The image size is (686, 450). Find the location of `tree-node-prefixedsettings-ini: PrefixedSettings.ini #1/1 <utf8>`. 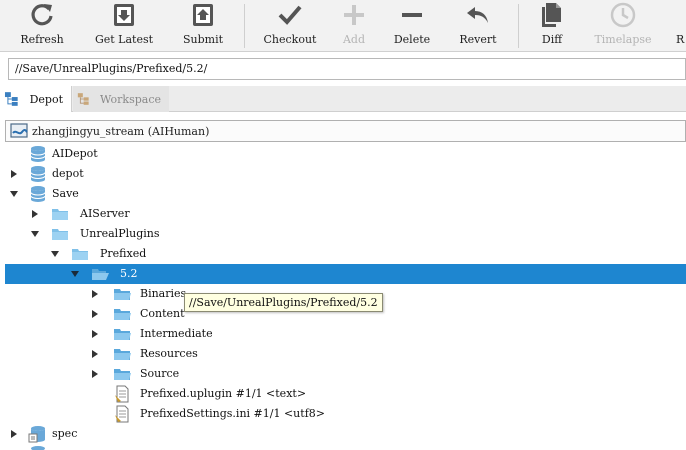

tree-node-prefixedsettings-ini: PrefixedSettings.ini #1/1 <utf8> is located at coordinates (343, 414).